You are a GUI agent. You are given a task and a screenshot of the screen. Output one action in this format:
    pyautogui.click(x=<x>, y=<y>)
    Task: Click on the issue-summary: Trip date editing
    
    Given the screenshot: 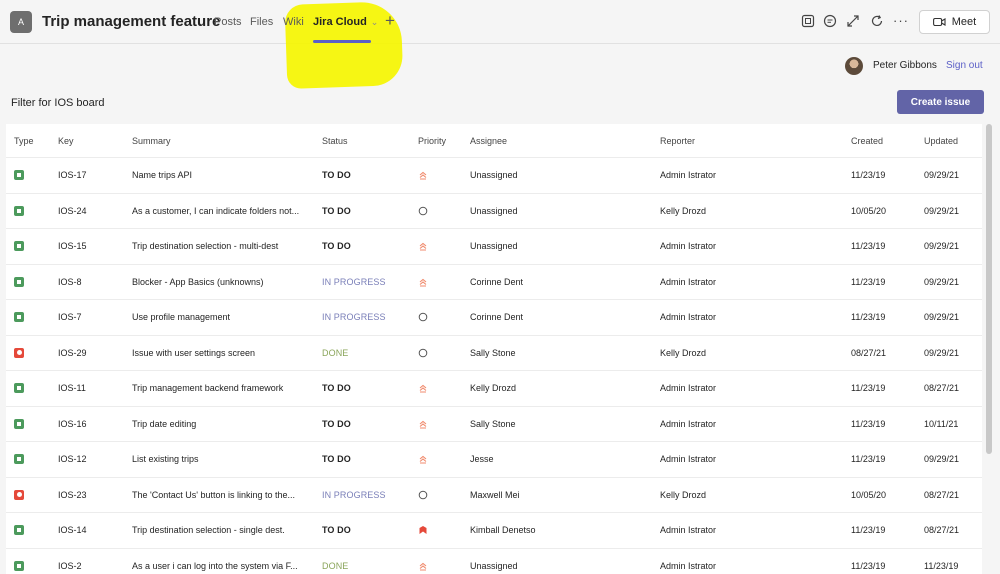 What is the action you would take?
    pyautogui.click(x=222, y=424)
    